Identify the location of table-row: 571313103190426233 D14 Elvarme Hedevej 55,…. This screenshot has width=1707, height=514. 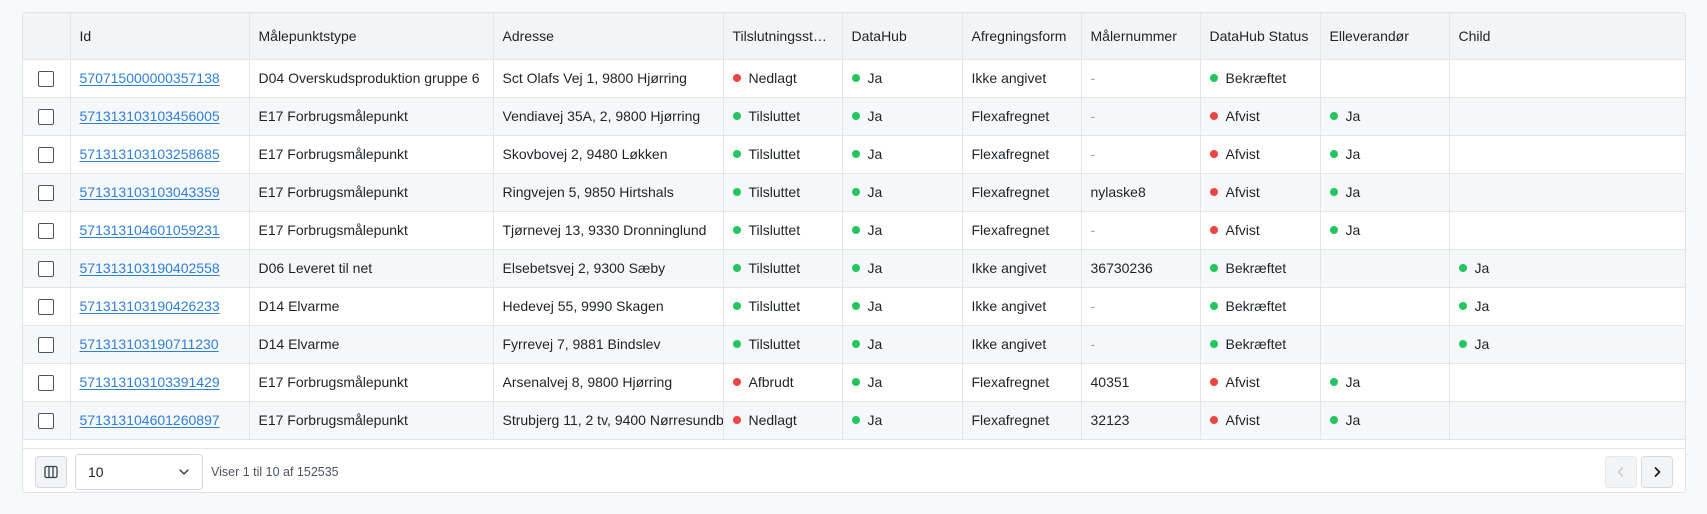
(854, 306).